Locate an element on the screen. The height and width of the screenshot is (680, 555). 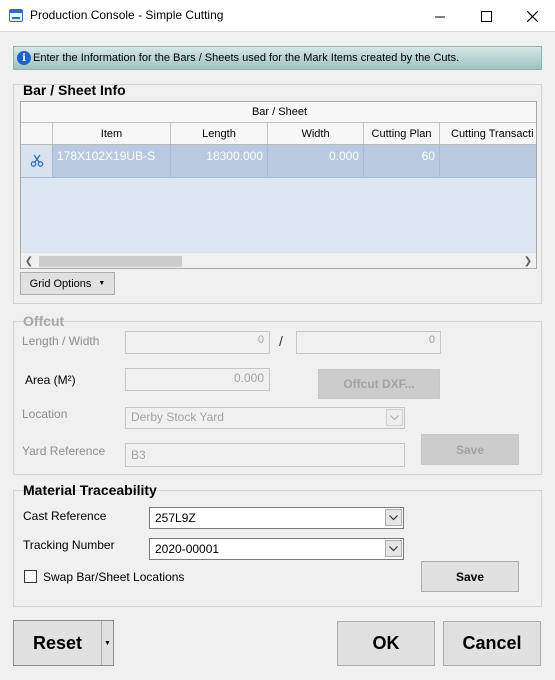
row-indicator-header is located at coordinates (37, 134).